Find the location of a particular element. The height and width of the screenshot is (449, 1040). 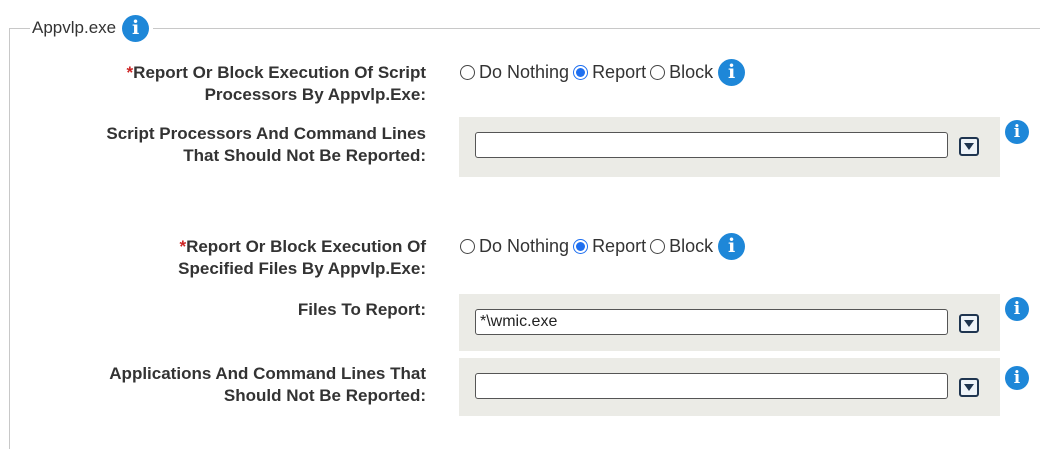

fieldset-legend: Appvlp.exe i is located at coordinates (92, 28).